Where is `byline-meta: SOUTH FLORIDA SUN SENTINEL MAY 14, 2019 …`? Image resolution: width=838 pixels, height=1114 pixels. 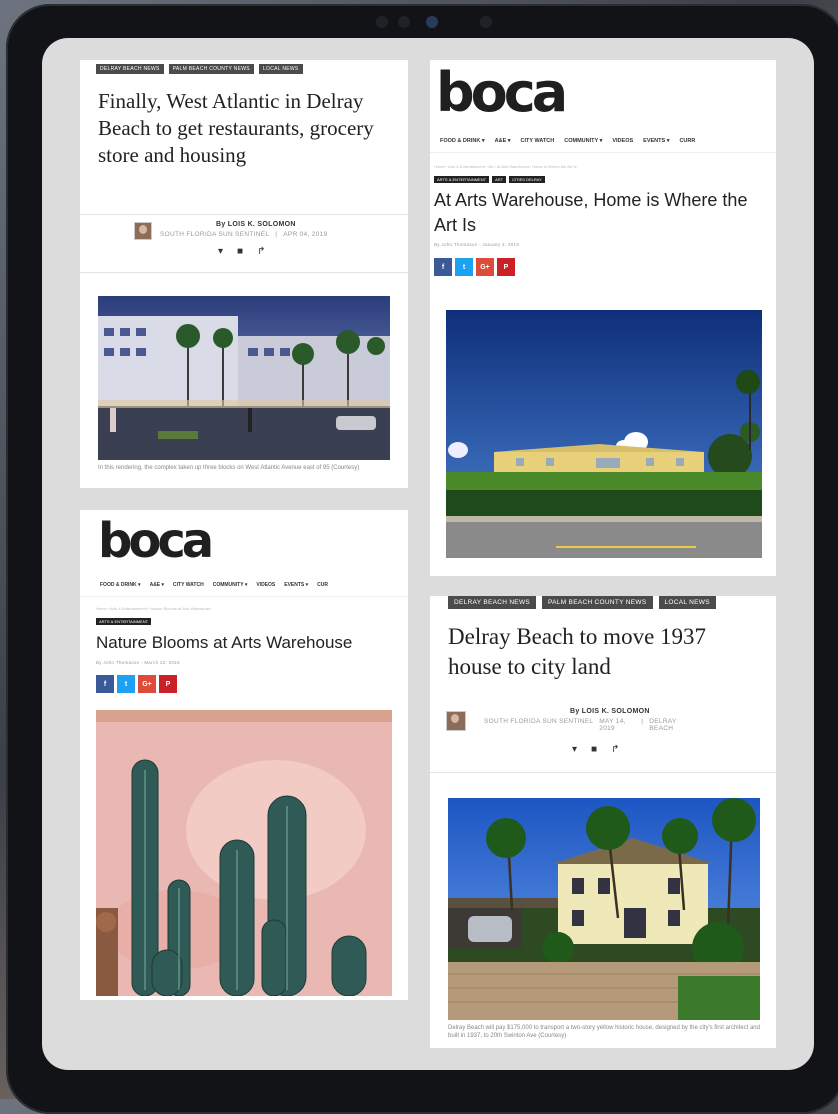
byline-meta: SOUTH FLORIDA SUN SENTINEL MAY 14, 2019 … is located at coordinates (586, 725).